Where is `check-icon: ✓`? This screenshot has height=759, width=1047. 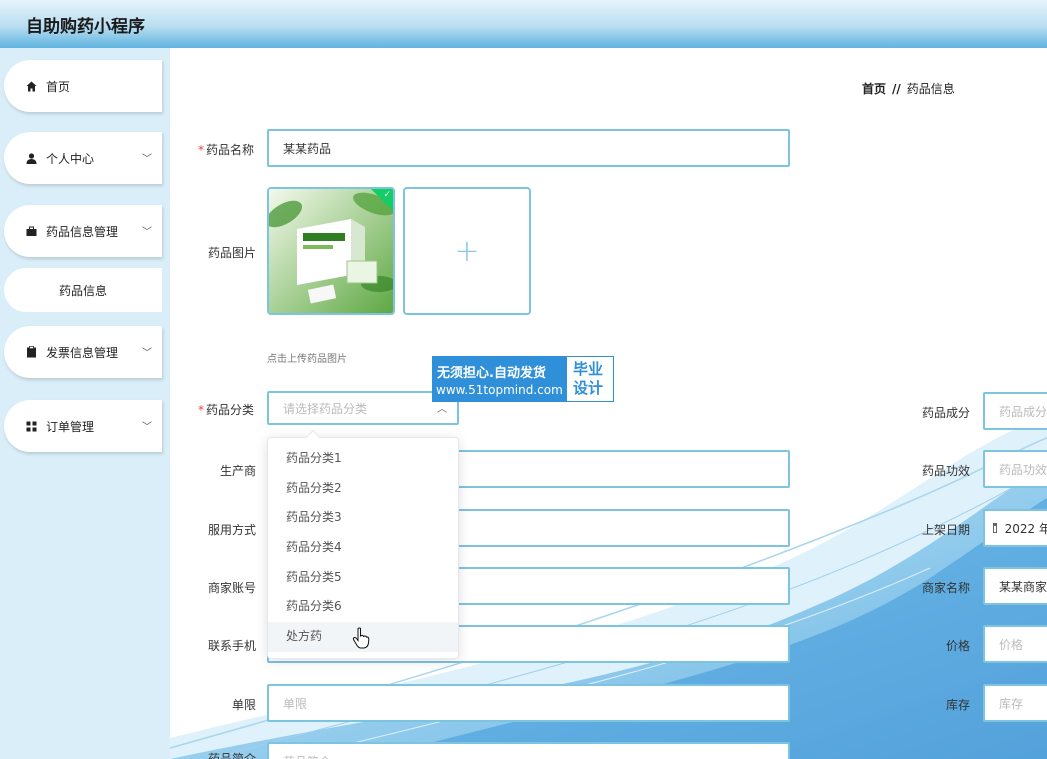 check-icon: ✓ is located at coordinates (382, 200).